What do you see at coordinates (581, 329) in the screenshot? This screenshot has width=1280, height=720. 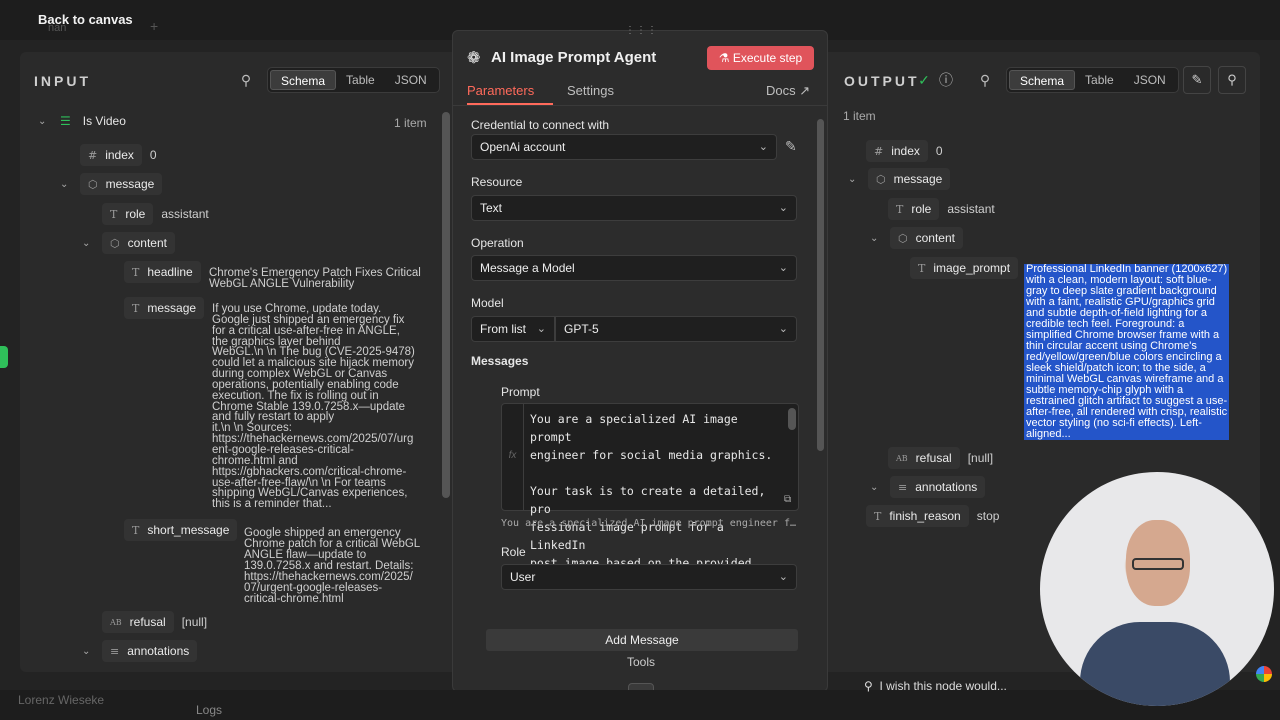 I see `model-value: GPT-5` at bounding box center [581, 329].